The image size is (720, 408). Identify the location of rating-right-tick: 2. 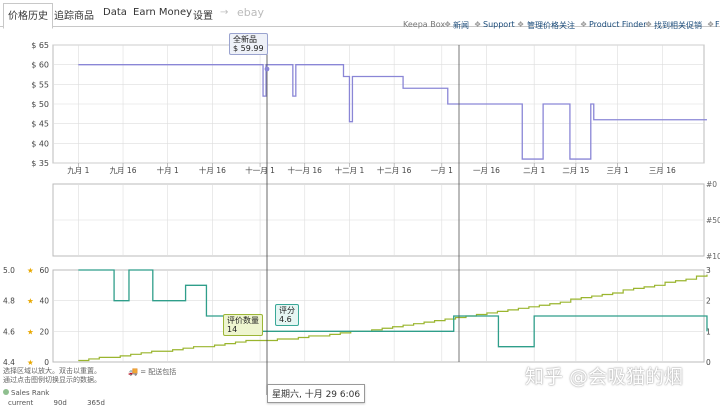
(708, 301).